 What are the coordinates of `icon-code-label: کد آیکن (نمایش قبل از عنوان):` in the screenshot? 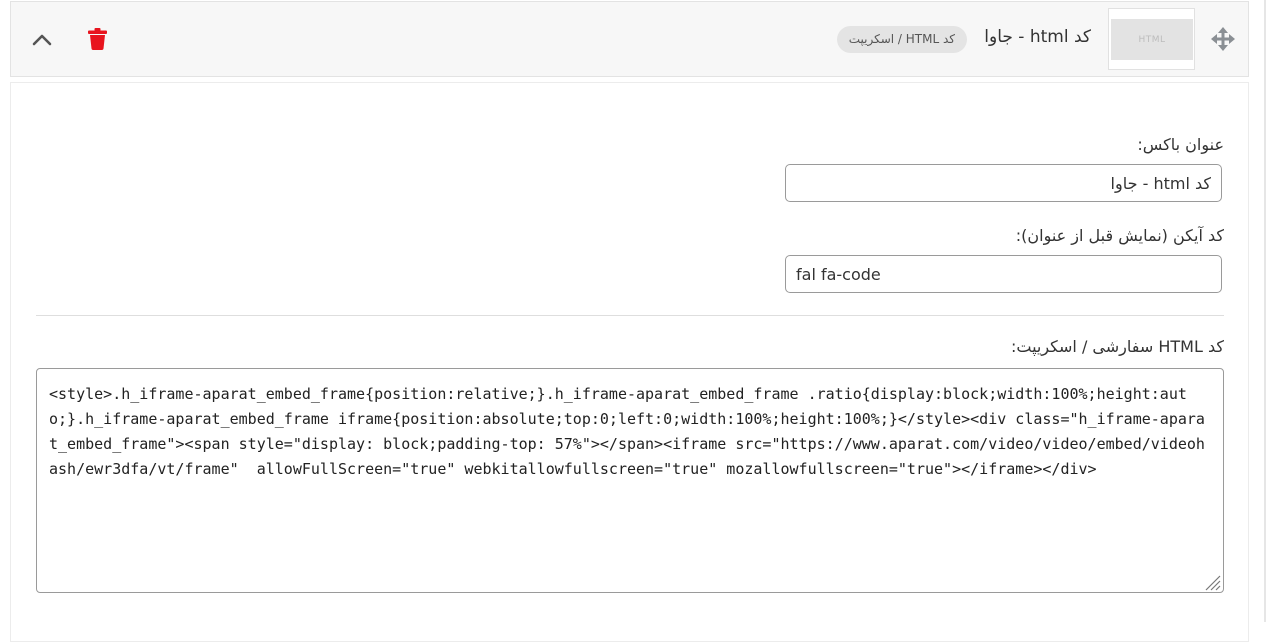 It's located at (1119, 235).